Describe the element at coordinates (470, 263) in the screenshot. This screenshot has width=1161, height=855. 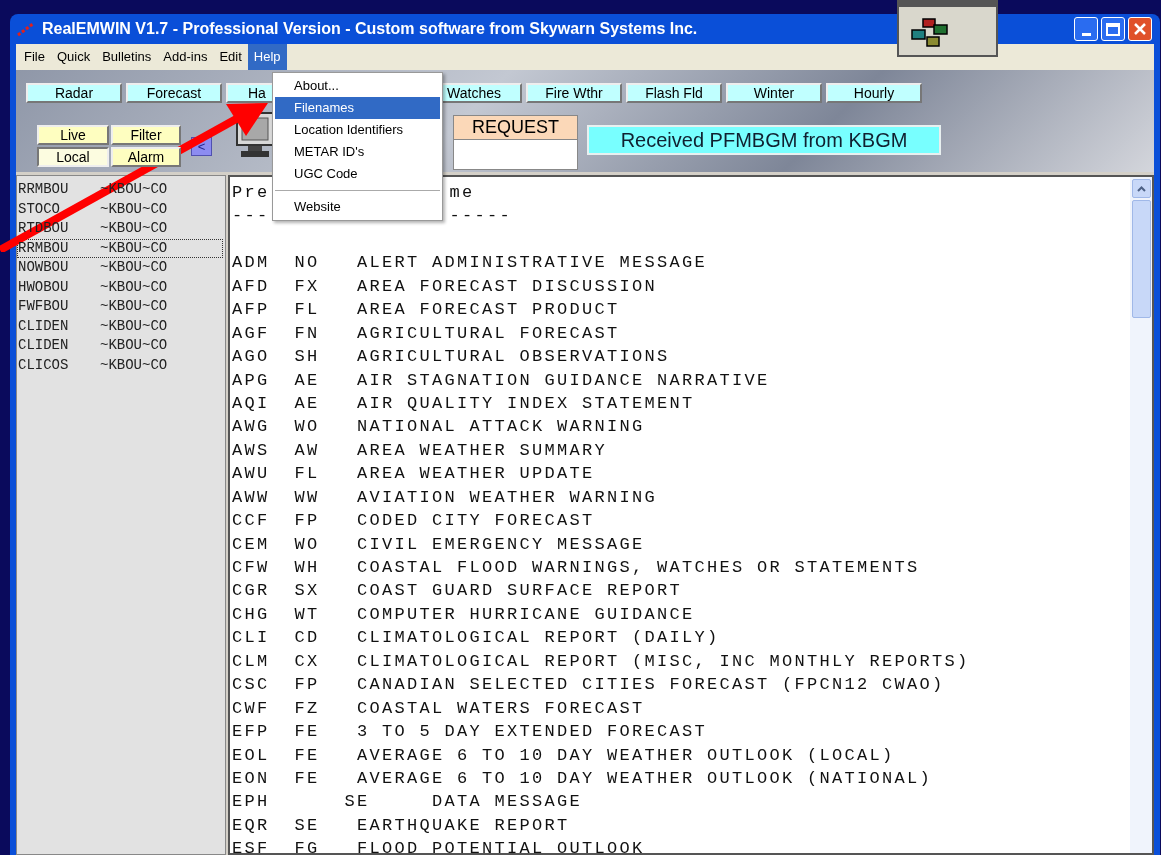
I see `document-line: ADM NO ALERT ADMINISTRATIVE MESSAGE` at that location.